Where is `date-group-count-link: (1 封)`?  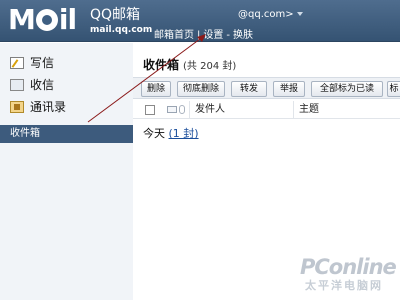
date-group-count-link: (1 封) is located at coordinates (184, 133).